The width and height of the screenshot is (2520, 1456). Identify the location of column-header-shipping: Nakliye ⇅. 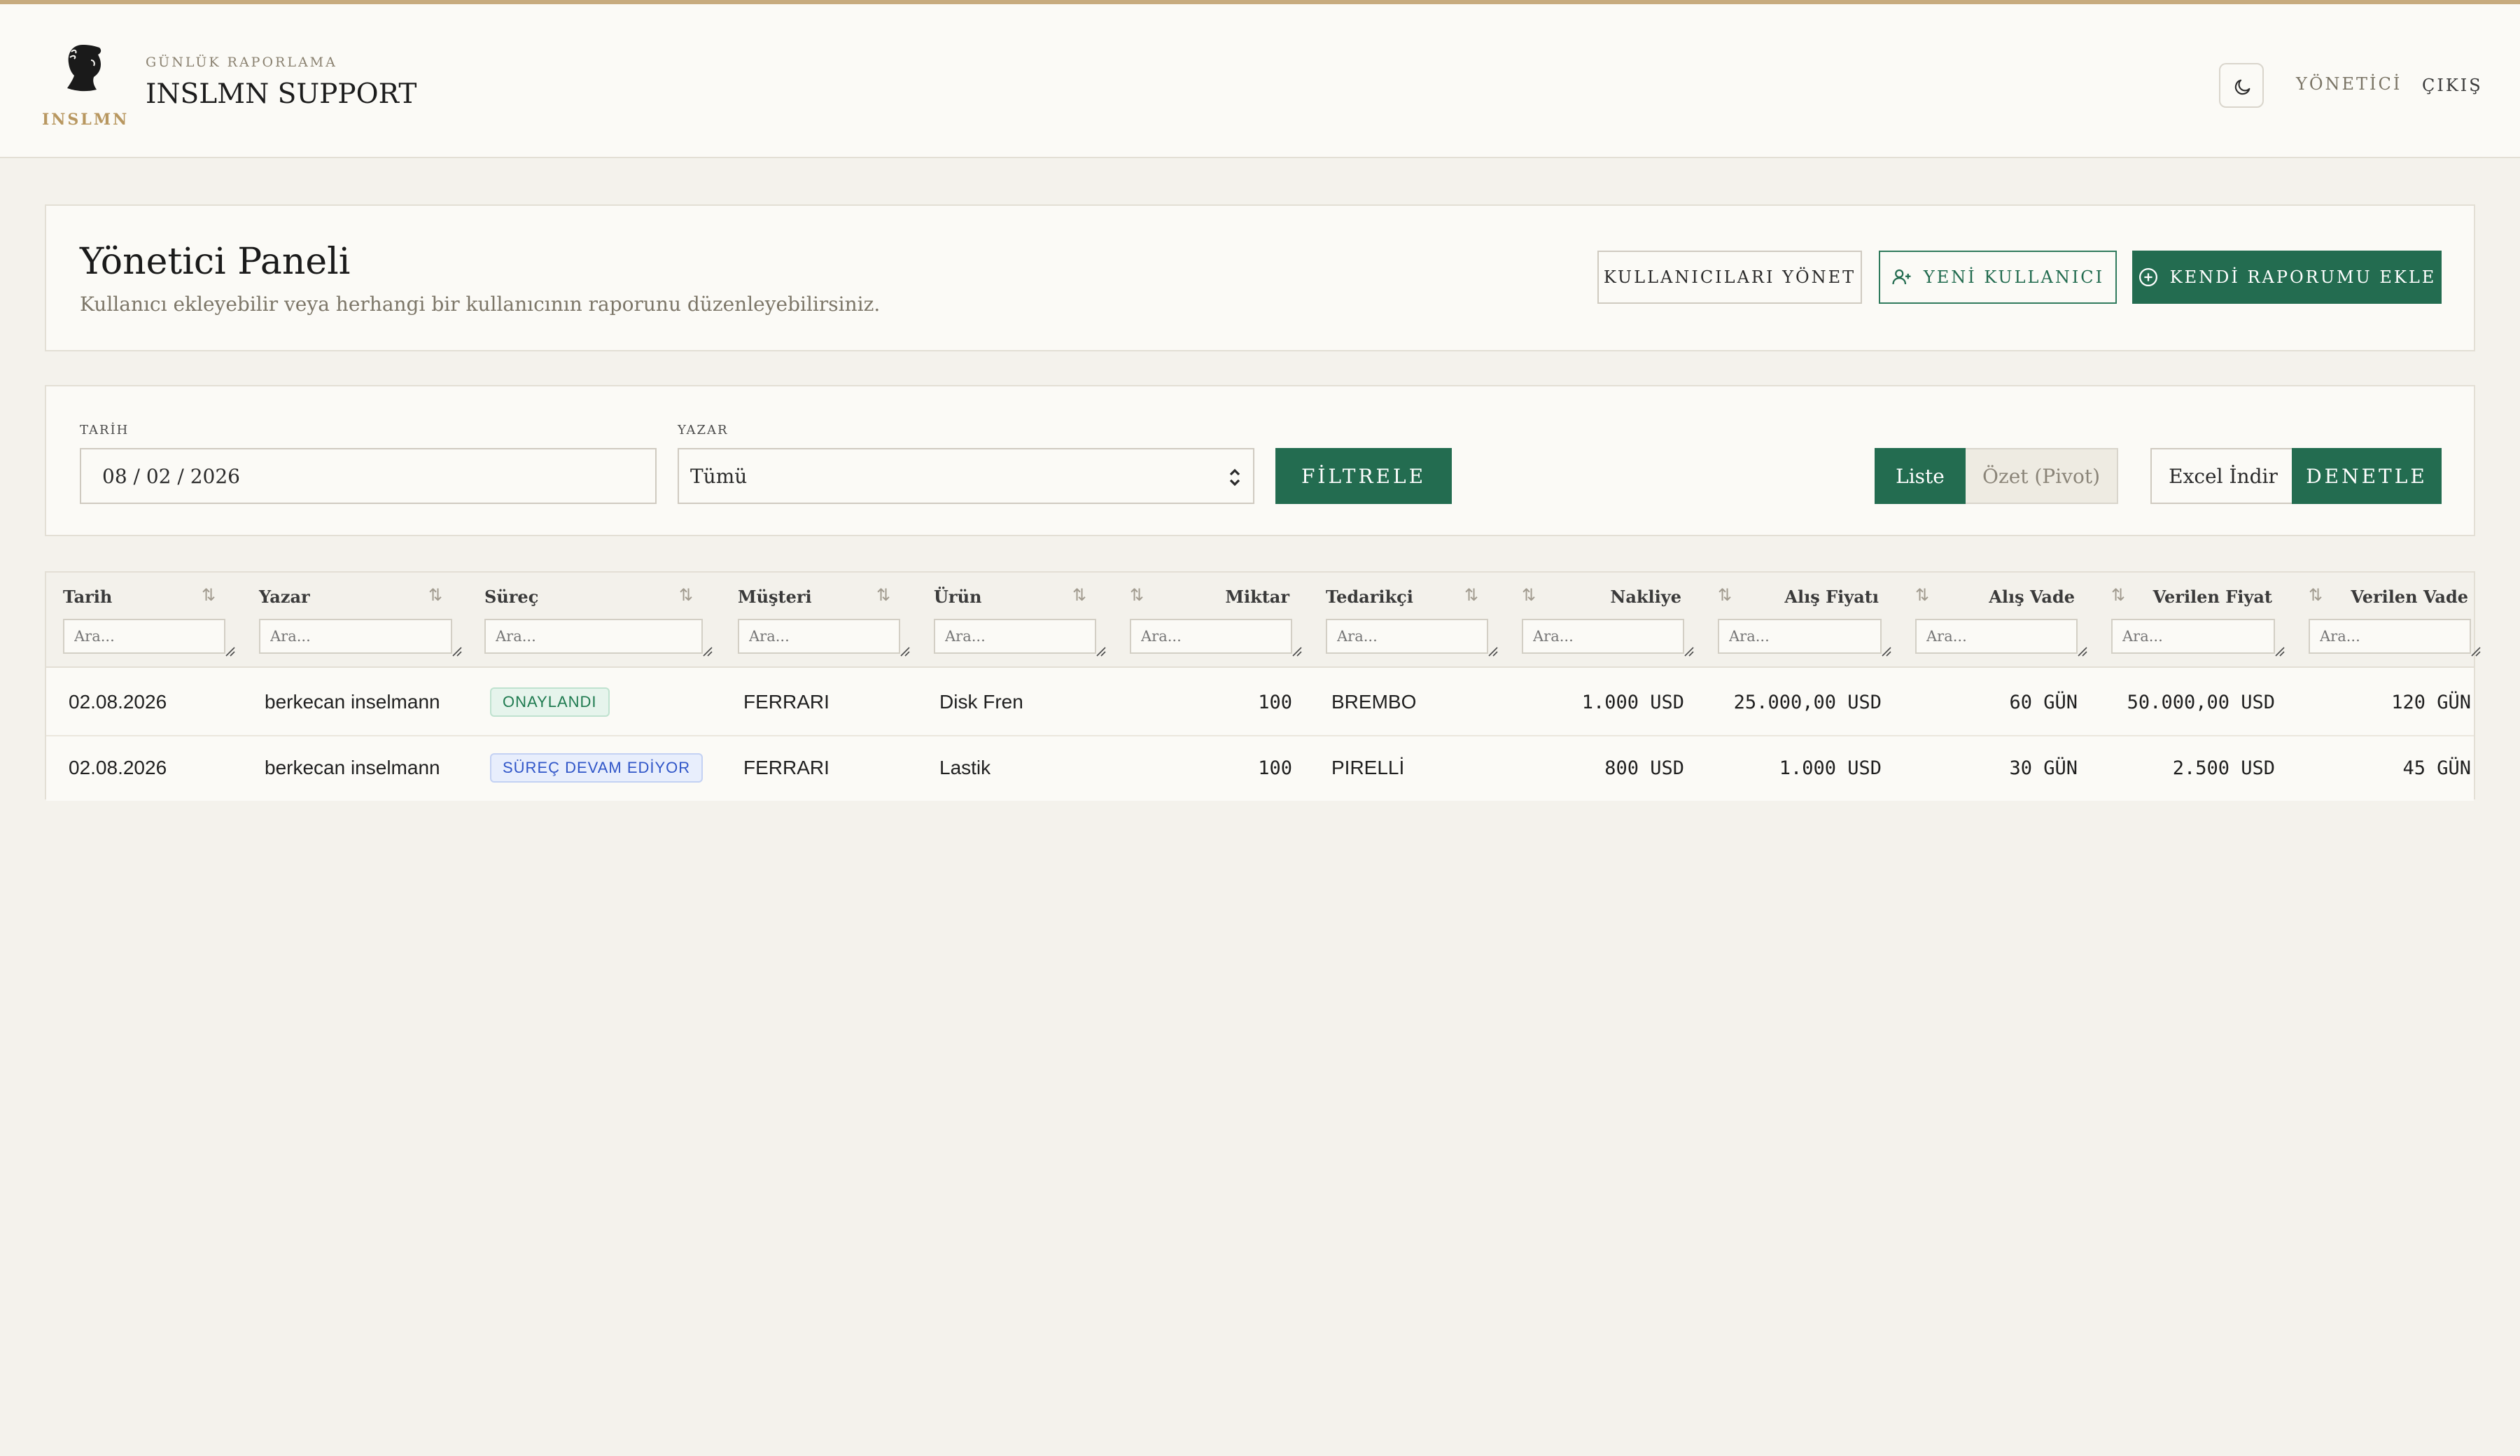
(1608, 620).